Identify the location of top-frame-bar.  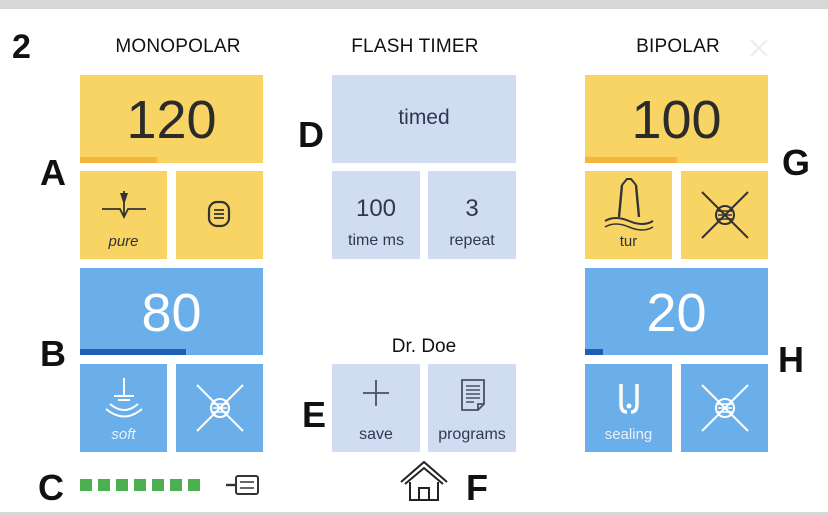
(414, 4).